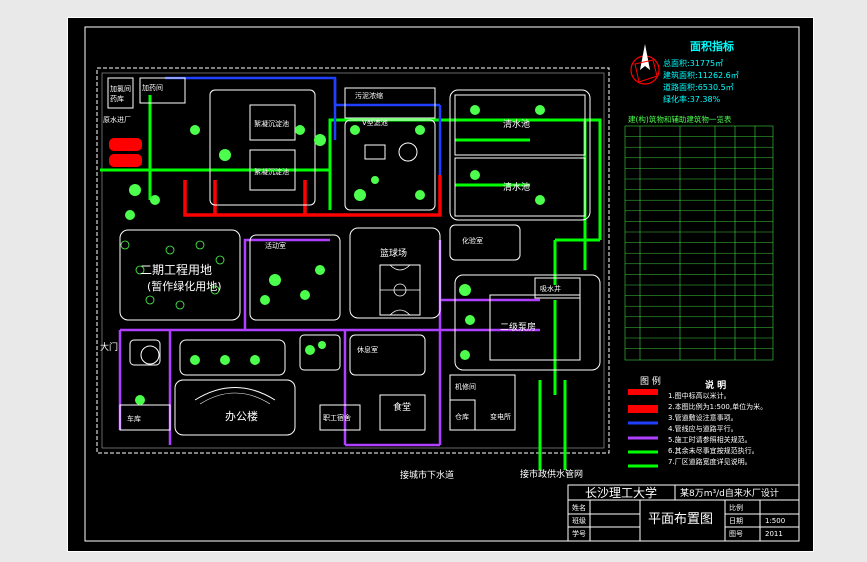 This screenshot has height=562, width=867. Describe the element at coordinates (271, 171) in the screenshot. I see `zone-sed-2: 絮凝沉淀池` at that location.